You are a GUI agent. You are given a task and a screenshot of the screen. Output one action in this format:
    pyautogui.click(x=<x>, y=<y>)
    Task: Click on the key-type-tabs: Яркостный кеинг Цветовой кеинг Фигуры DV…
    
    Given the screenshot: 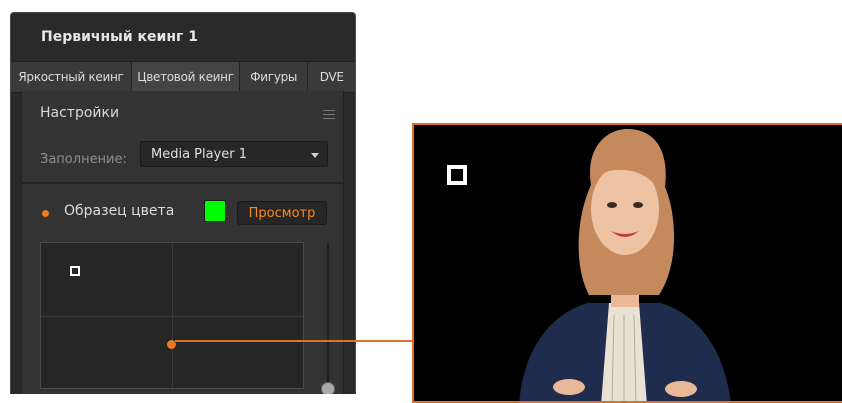 What is the action you would take?
    pyautogui.click(x=183, y=77)
    